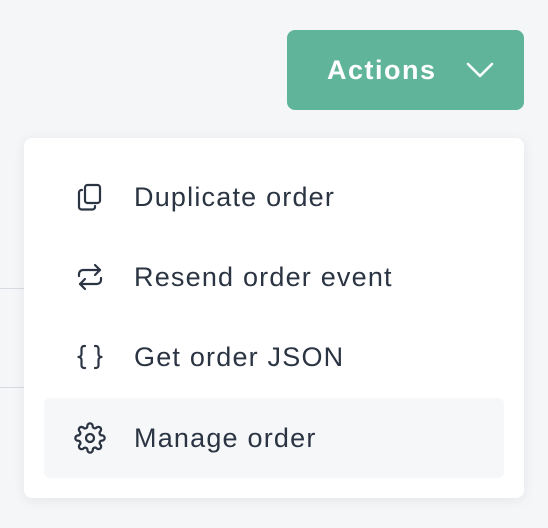 This screenshot has width=548, height=528. Describe the element at coordinates (90, 438) in the screenshot. I see `gear-icon` at that location.